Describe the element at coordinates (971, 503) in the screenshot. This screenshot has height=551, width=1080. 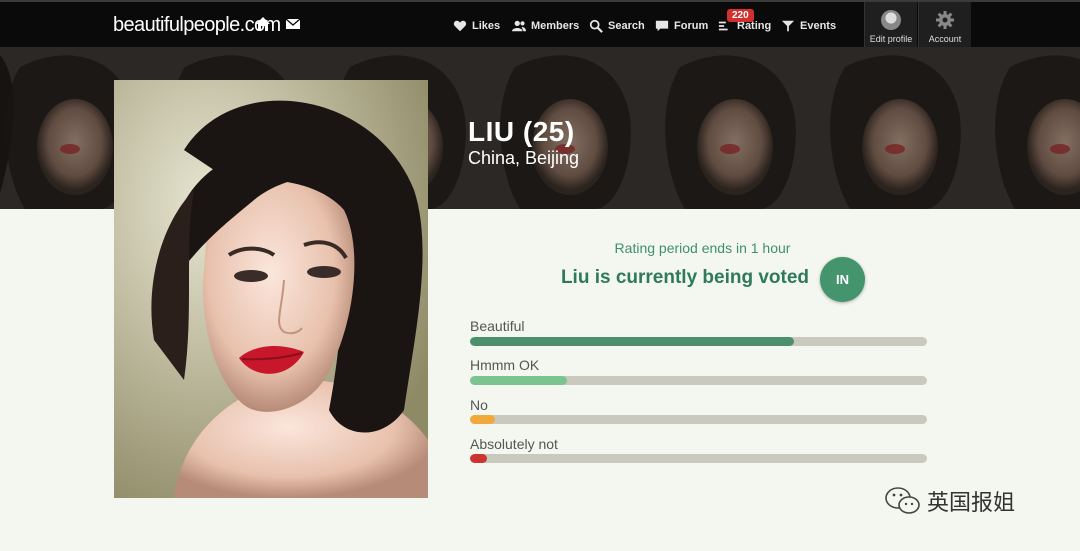
I see `watermark-text: 英国报姐` at that location.